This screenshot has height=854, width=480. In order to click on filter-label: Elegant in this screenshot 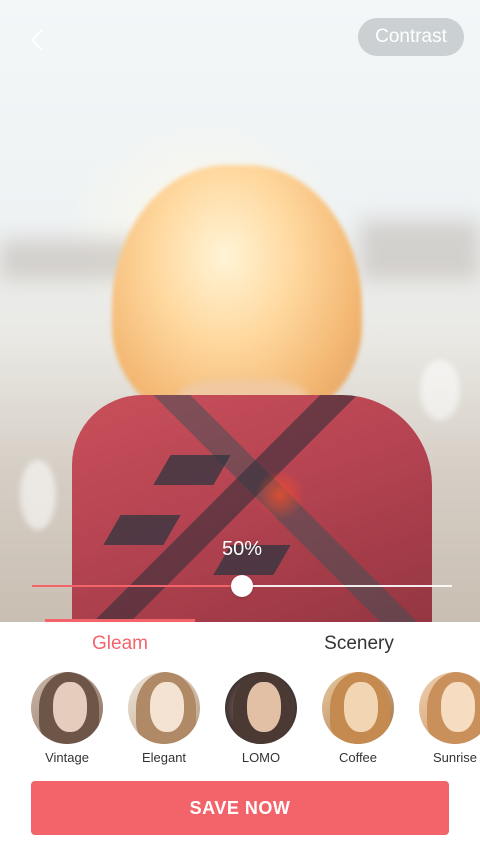, I will do `click(164, 757)`.